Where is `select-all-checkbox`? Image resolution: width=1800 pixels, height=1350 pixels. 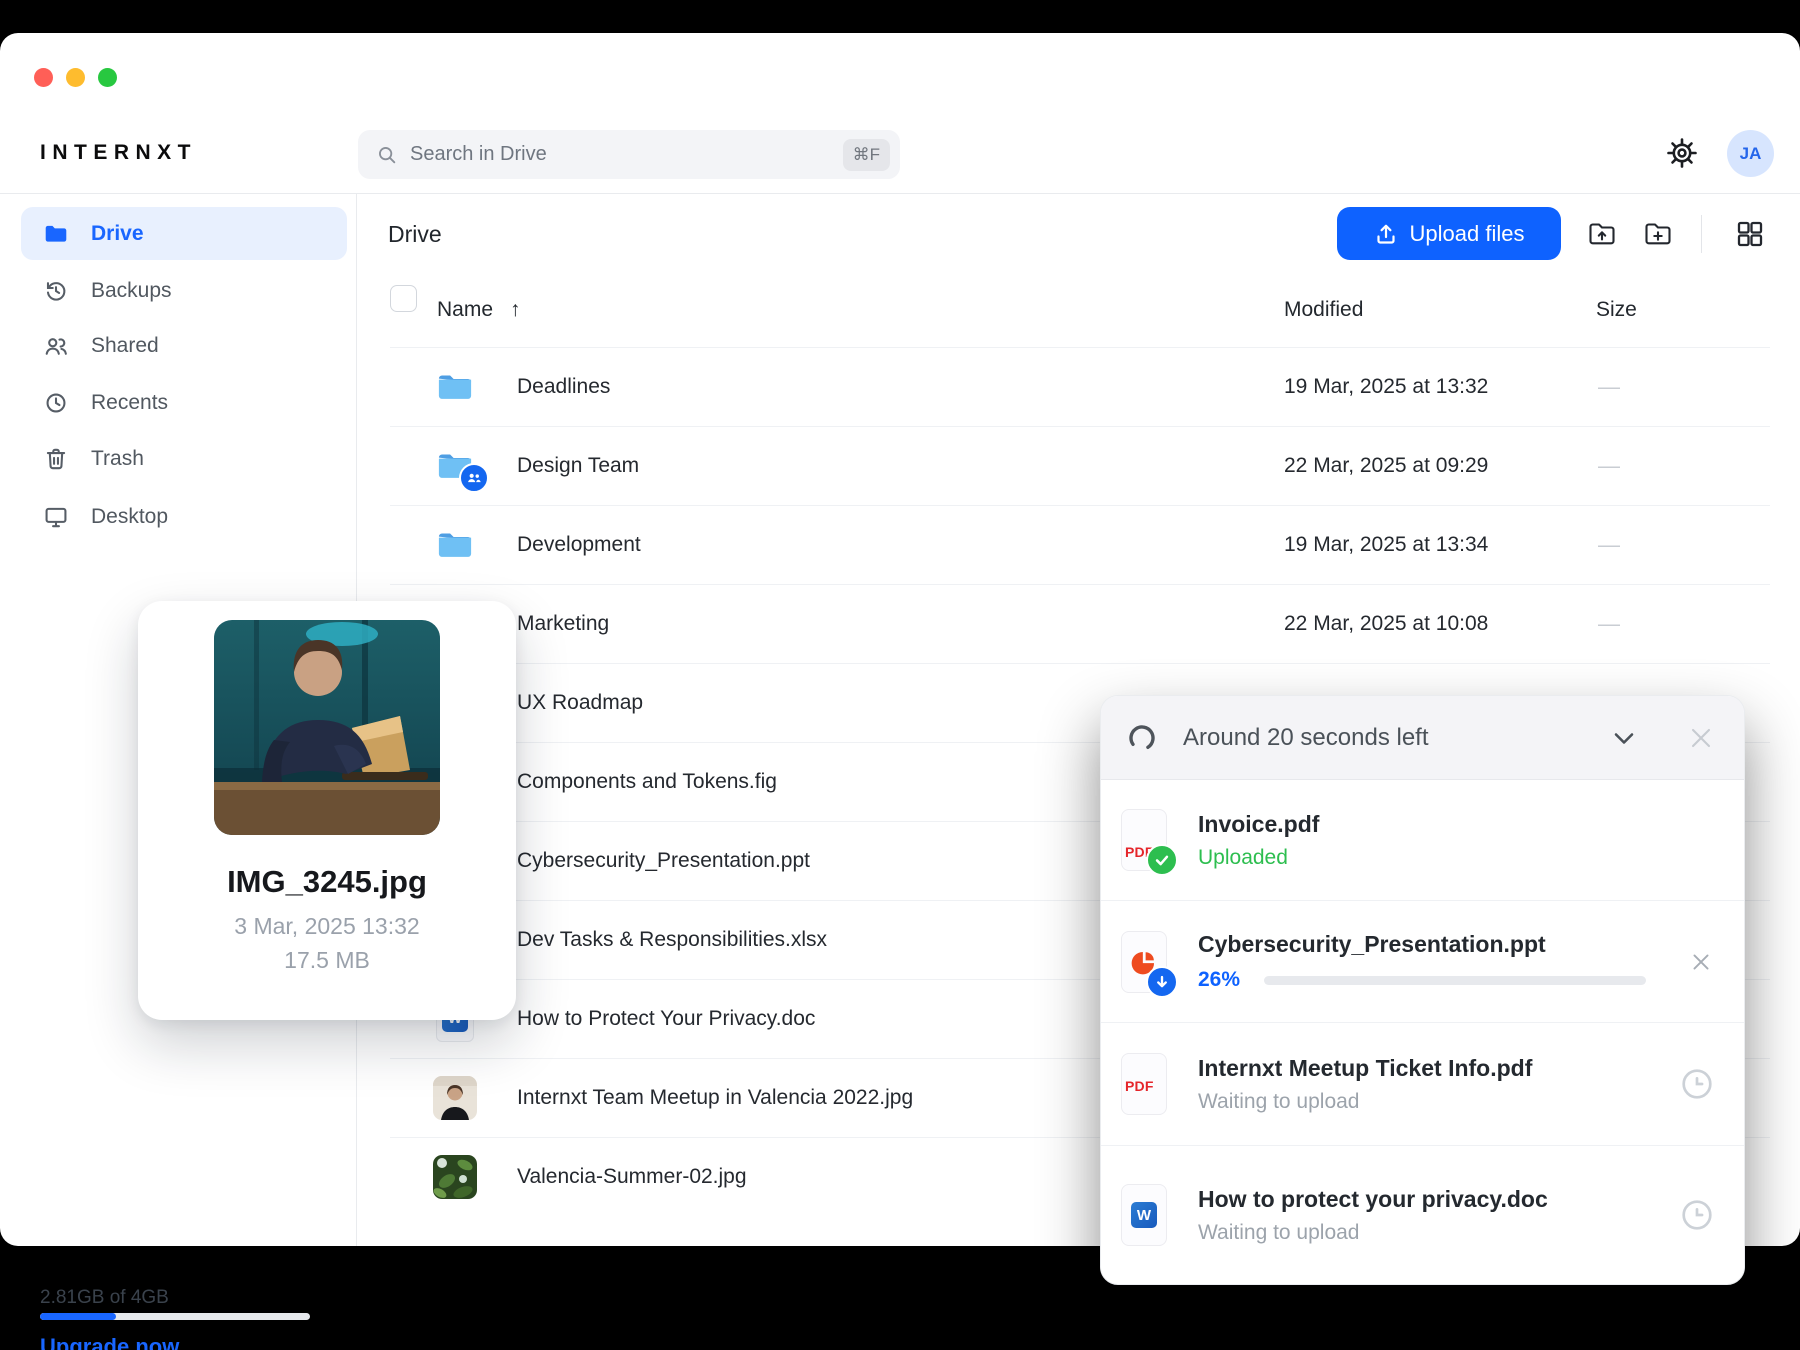
select-all-checkbox is located at coordinates (403, 298).